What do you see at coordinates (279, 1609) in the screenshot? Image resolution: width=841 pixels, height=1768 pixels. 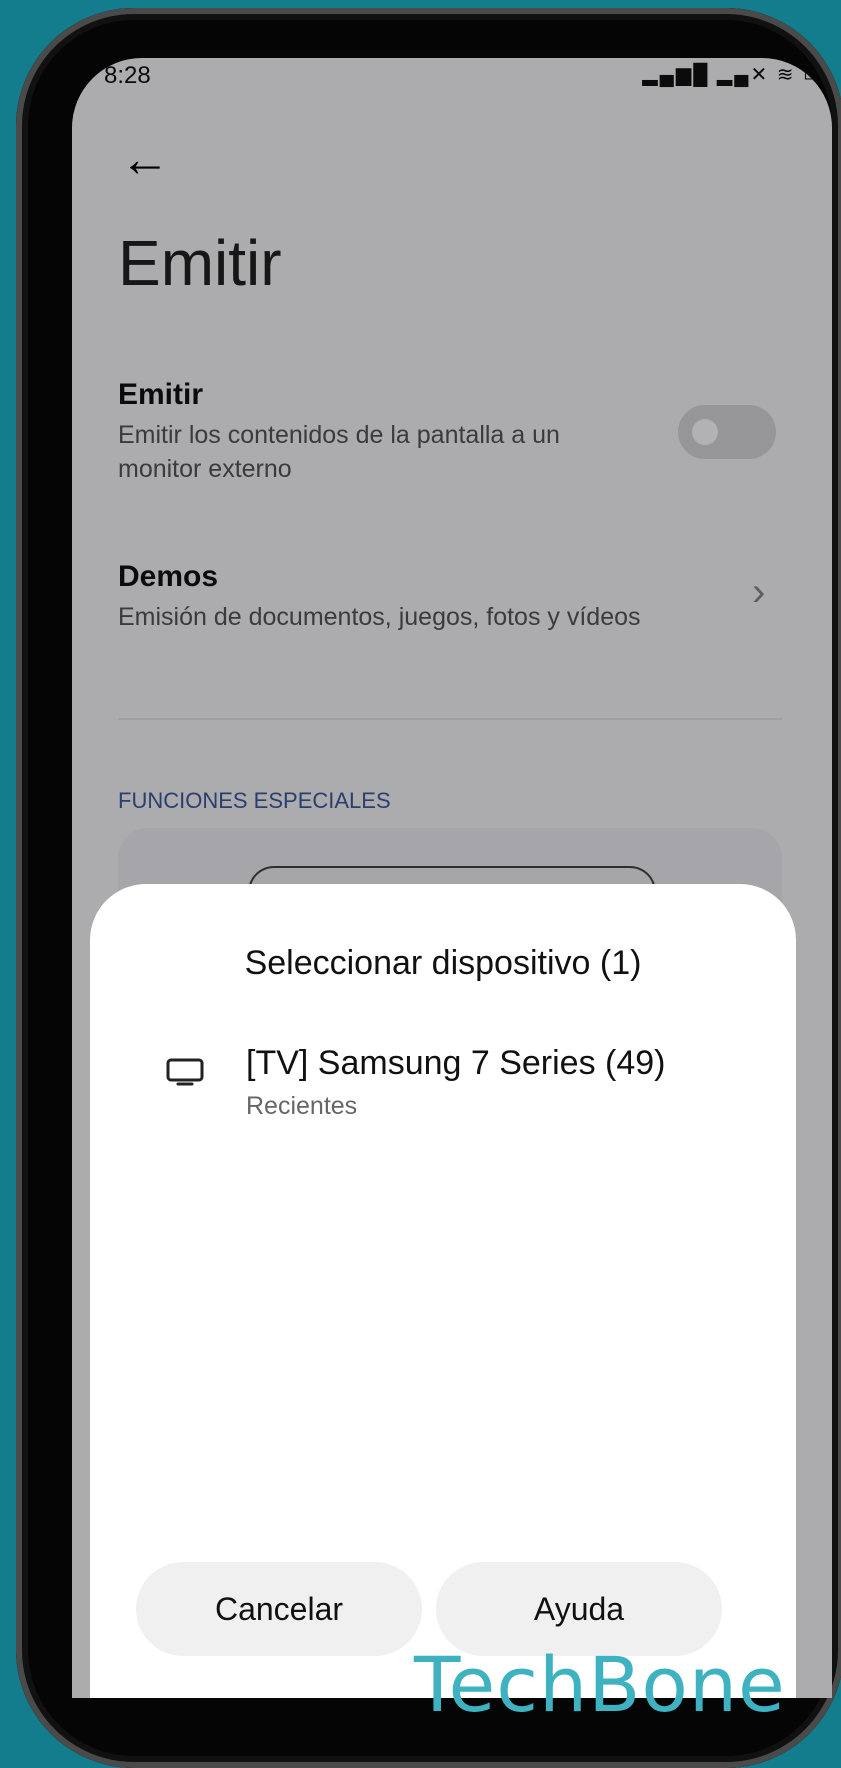 I see `cancel-button: Cancelar` at bounding box center [279, 1609].